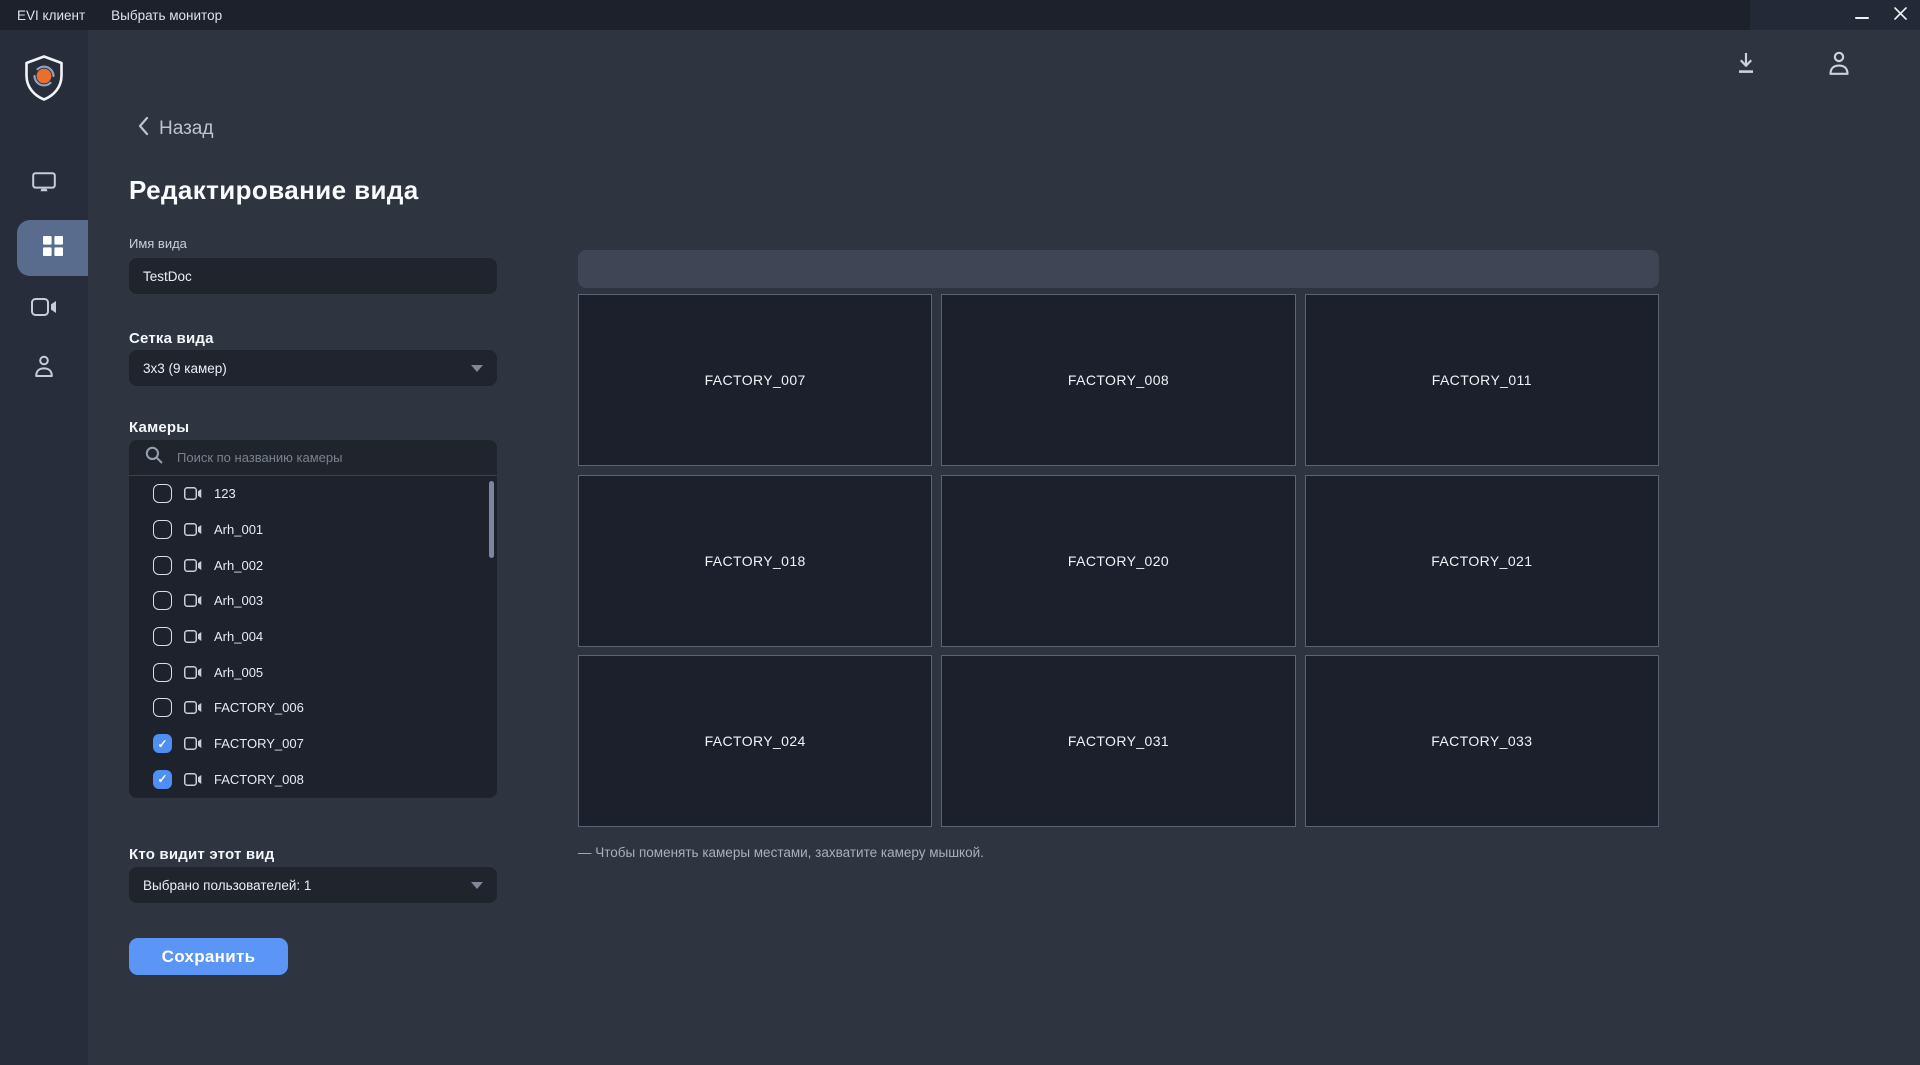 The width and height of the screenshot is (1920, 1065). What do you see at coordinates (154, 457) in the screenshot?
I see `search-icon` at bounding box center [154, 457].